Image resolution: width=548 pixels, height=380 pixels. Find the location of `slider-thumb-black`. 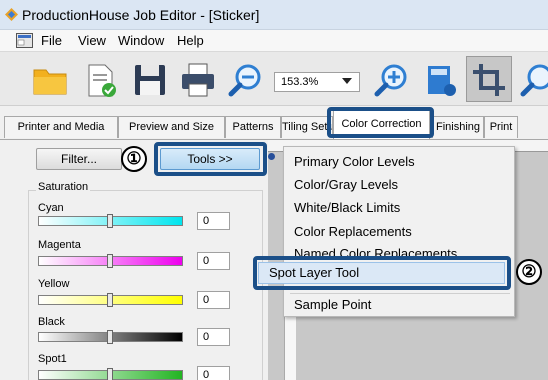

slider-thumb-black is located at coordinates (110, 337).